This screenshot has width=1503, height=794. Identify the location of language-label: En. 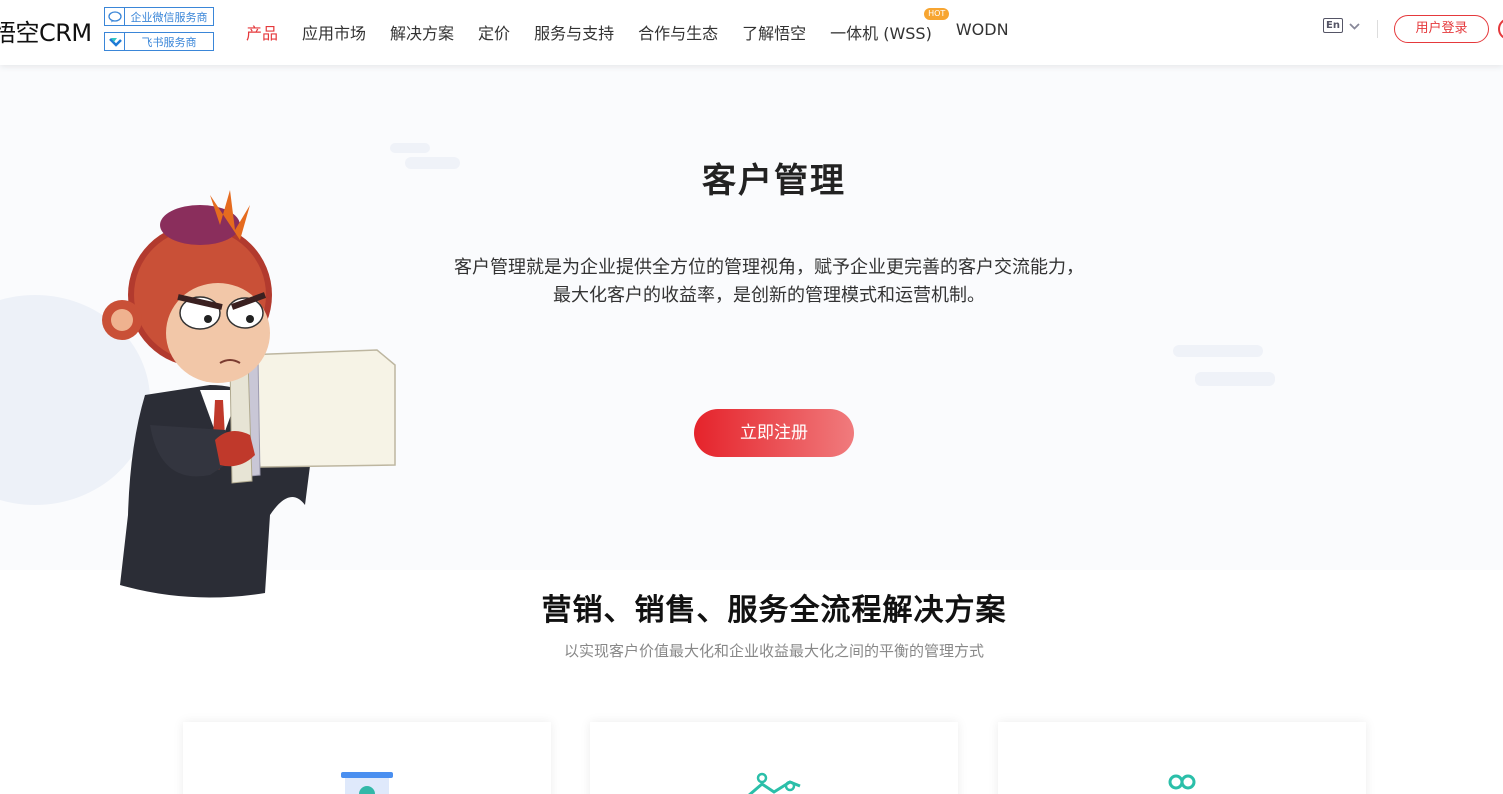
(1333, 25).